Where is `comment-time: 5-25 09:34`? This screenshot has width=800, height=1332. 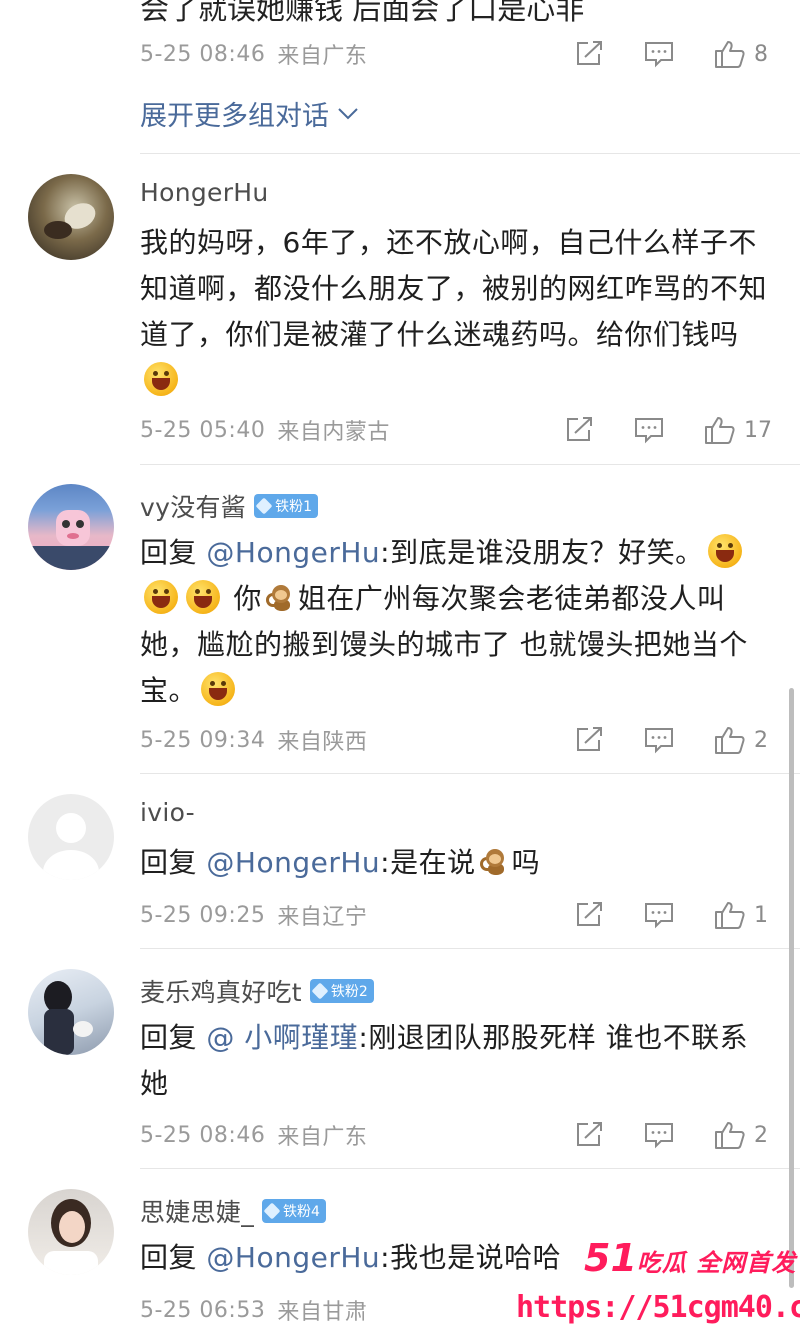
comment-time: 5-25 09:34 is located at coordinates (203, 740).